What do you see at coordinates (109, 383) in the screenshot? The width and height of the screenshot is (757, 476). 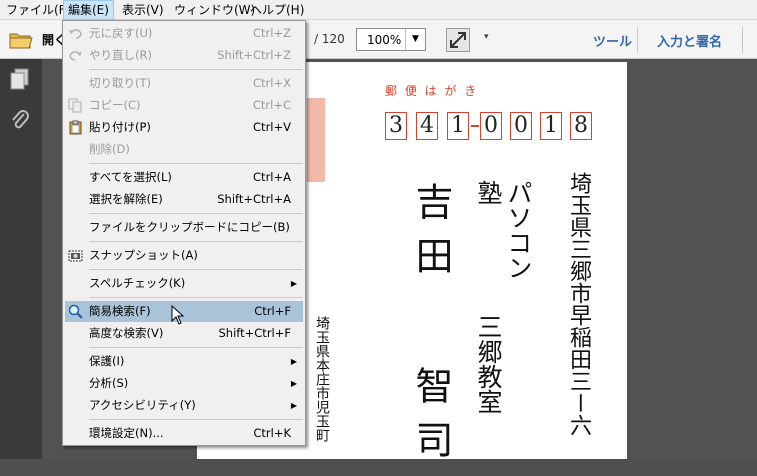 I see `menu-item-label: 分析(S)` at bounding box center [109, 383].